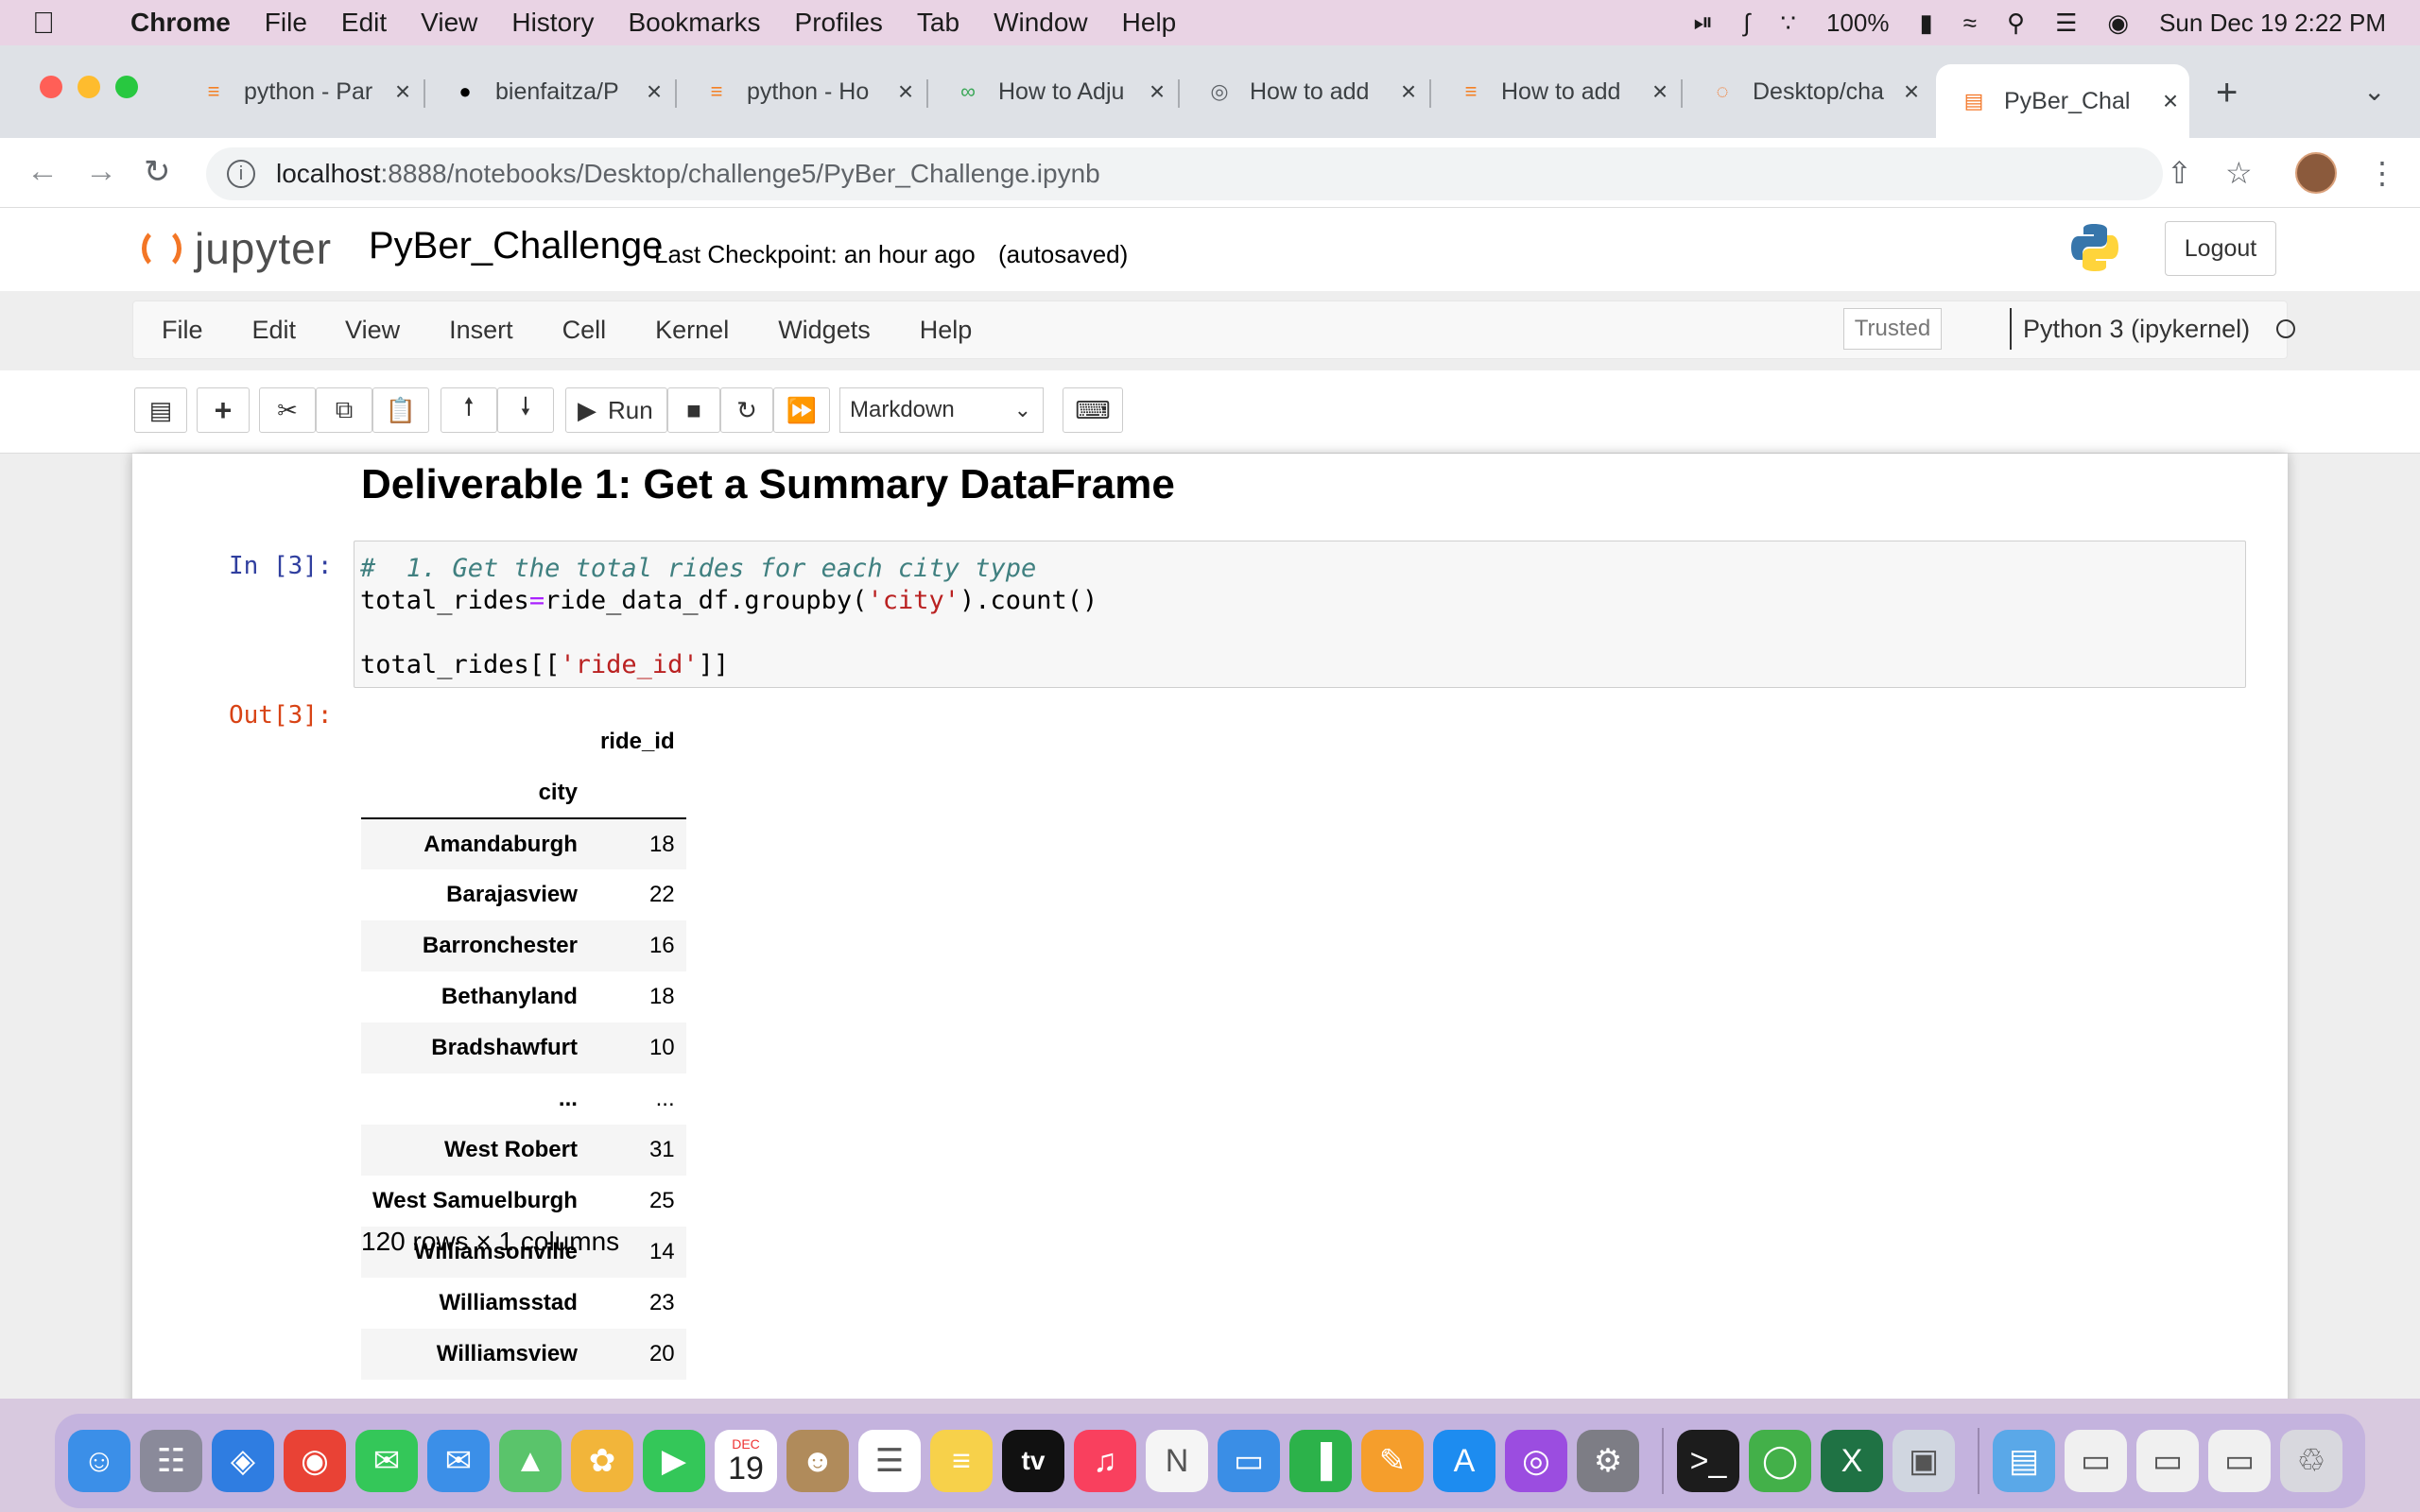 The image size is (2420, 1512). Describe the element at coordinates (2374, 91) in the screenshot. I see `tab-search-icon: ⌄` at that location.